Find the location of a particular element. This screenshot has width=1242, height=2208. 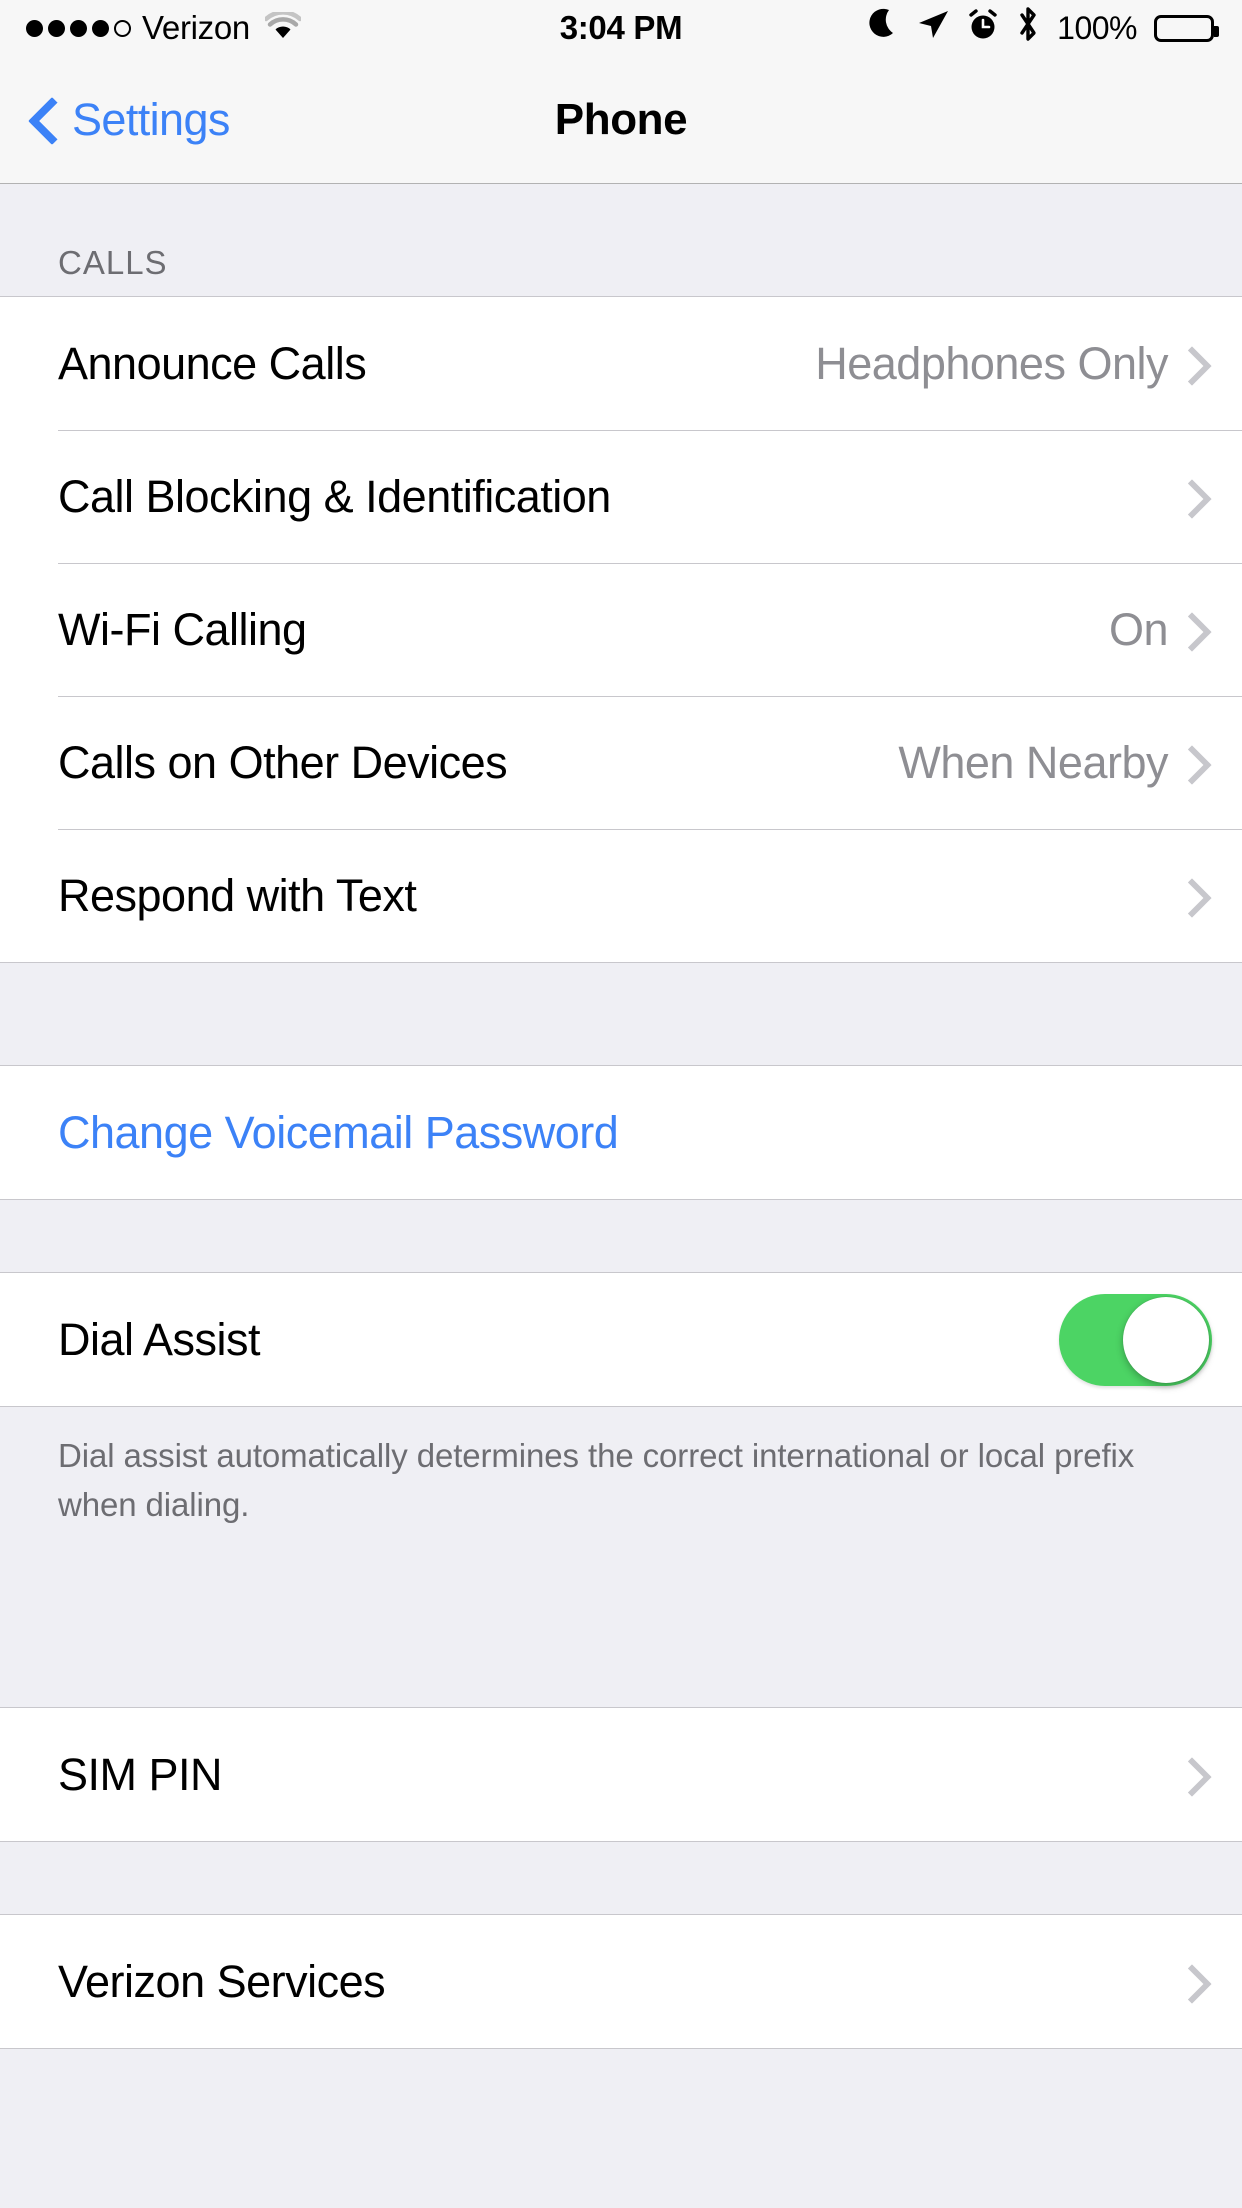

group-voicemail: Change Voicemail Password is located at coordinates (621, 1132).